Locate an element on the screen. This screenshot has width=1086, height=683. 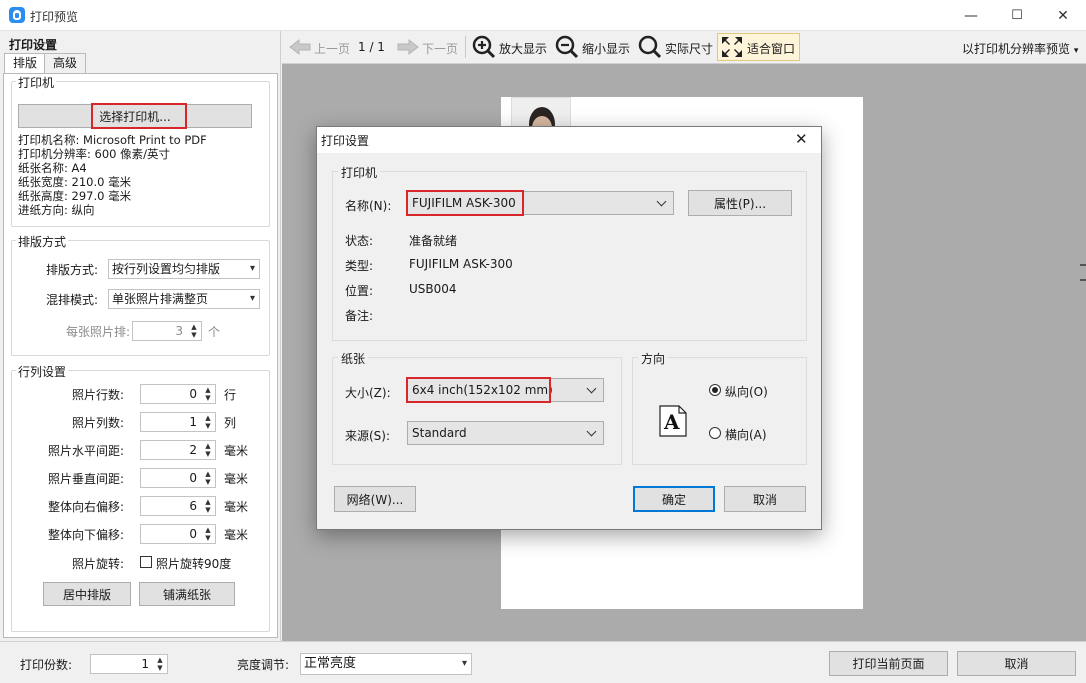
fit-window-button: 适合窗口 is located at coordinates (758, 47).